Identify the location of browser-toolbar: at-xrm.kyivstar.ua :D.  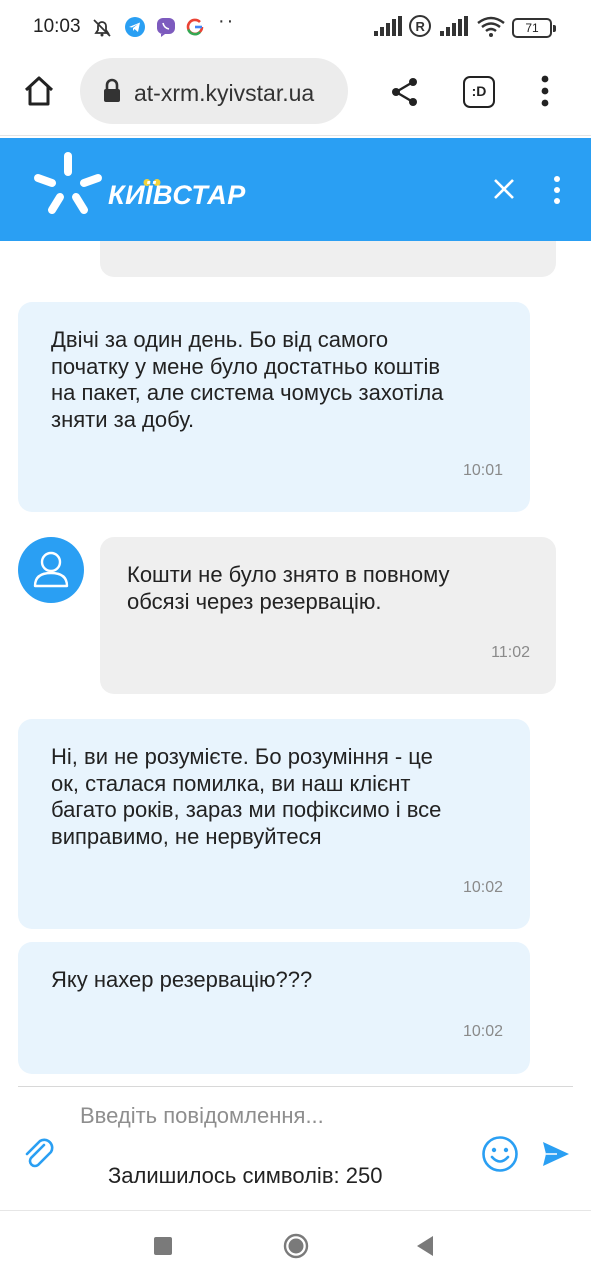
(295, 96).